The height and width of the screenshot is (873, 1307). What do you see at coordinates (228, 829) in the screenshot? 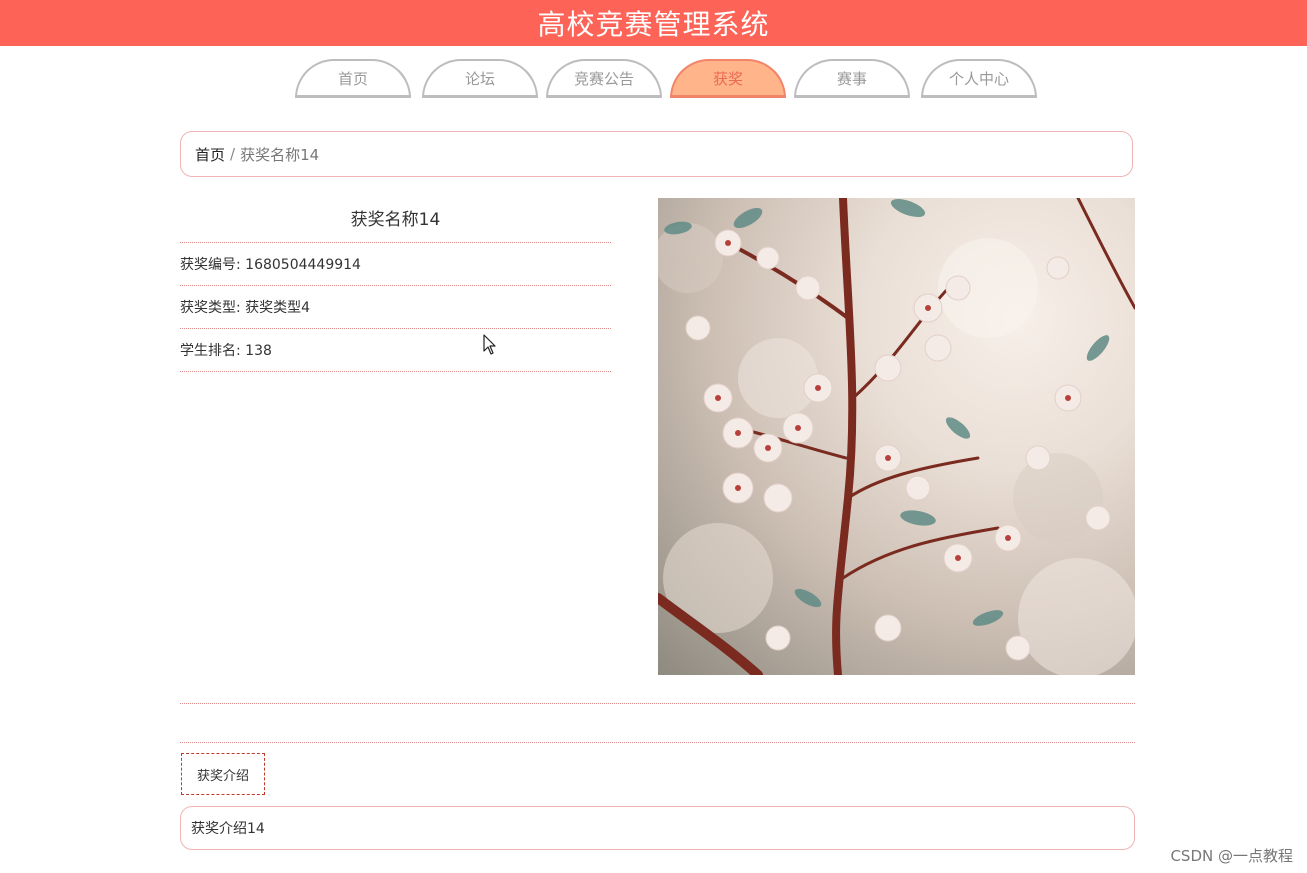
I see `intro-text: 获奖介绍14` at bounding box center [228, 829].